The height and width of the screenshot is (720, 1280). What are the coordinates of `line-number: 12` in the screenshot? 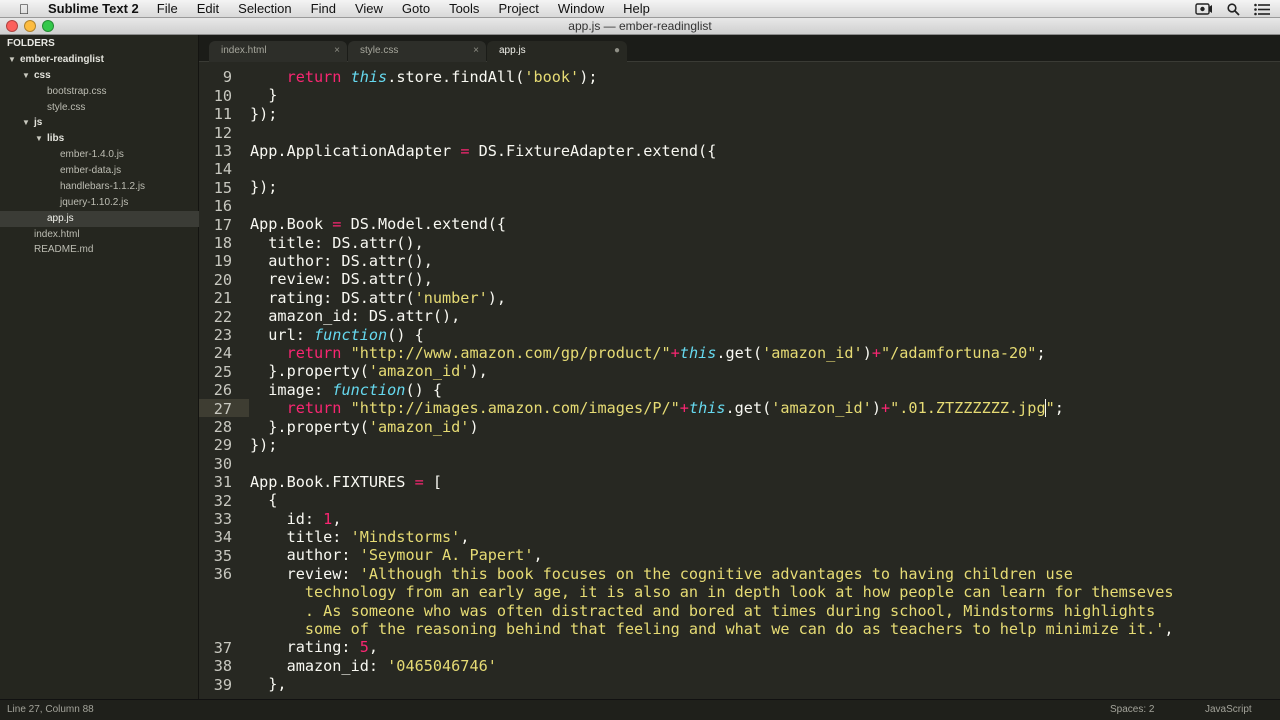 It's located at (222, 133).